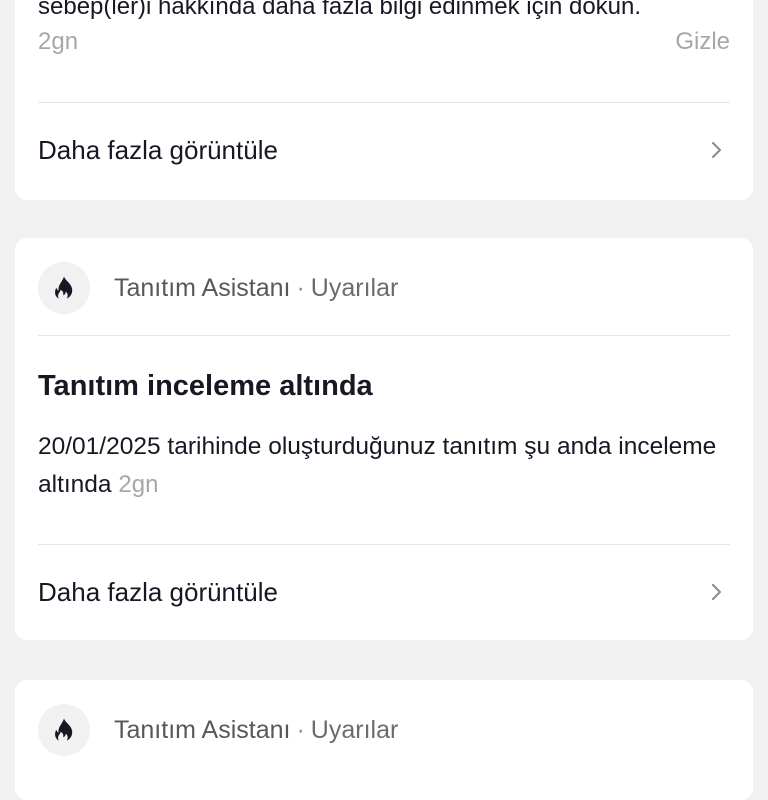 The width and height of the screenshot is (768, 800). Describe the element at coordinates (205, 386) in the screenshot. I see `notification-title: Tanıtım inceleme altında` at that location.